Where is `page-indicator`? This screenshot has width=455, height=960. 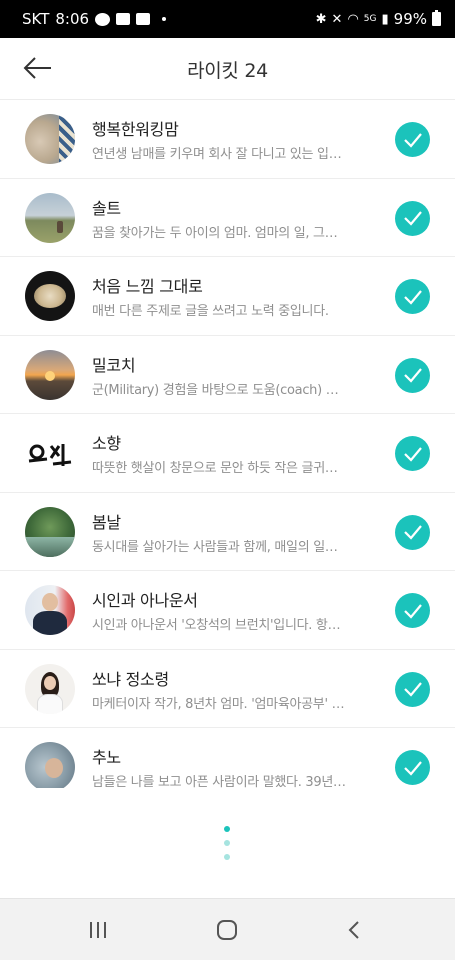 page-indicator is located at coordinates (227, 844).